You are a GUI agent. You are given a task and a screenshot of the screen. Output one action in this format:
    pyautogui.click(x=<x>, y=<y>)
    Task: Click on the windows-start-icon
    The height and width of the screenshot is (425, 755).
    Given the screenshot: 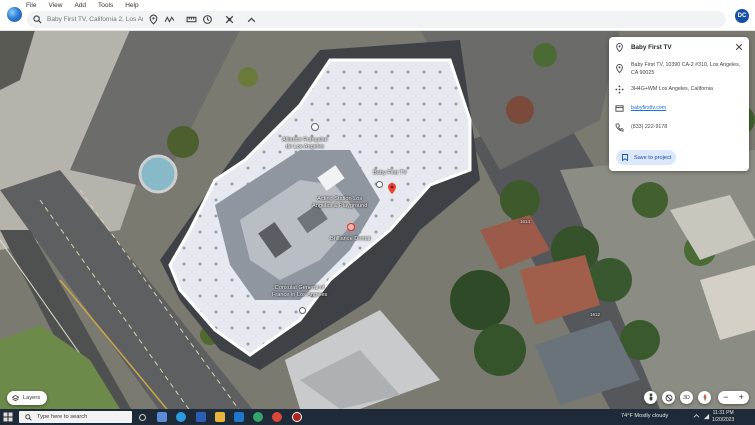 What is the action you would take?
    pyautogui.click(x=8, y=417)
    